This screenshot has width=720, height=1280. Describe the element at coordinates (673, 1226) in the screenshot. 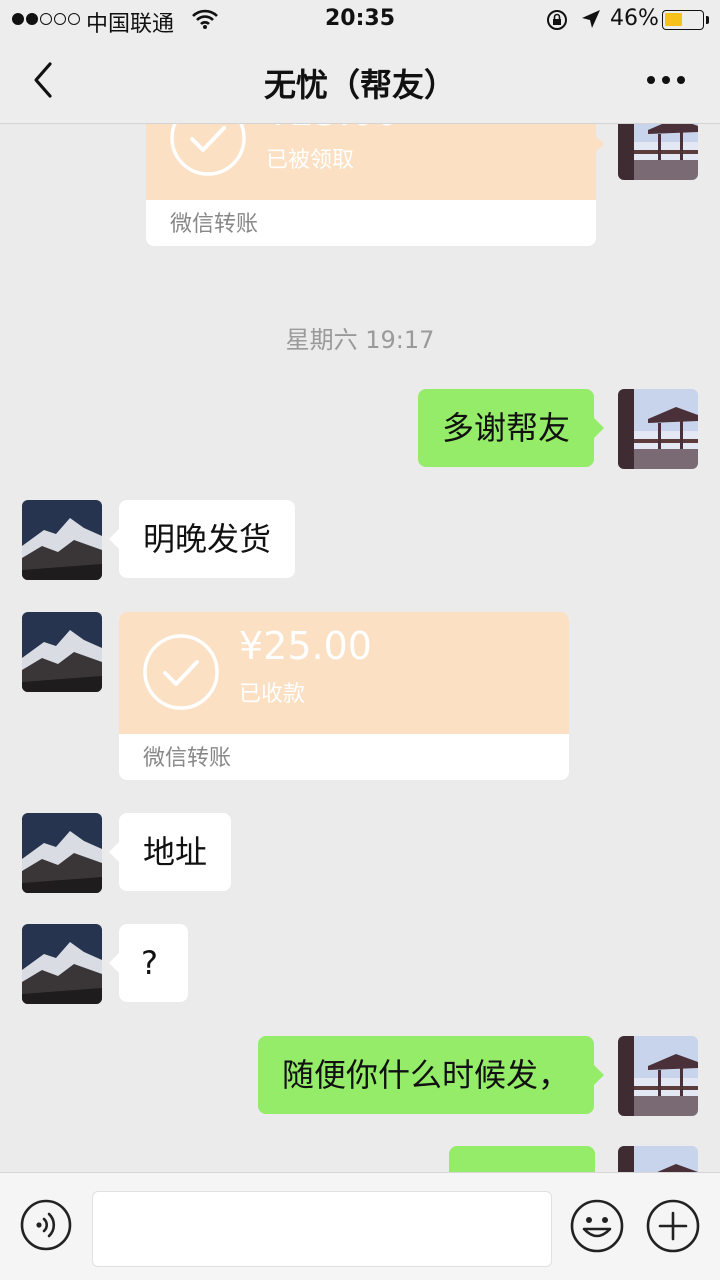

I see `add-more-icon` at that location.